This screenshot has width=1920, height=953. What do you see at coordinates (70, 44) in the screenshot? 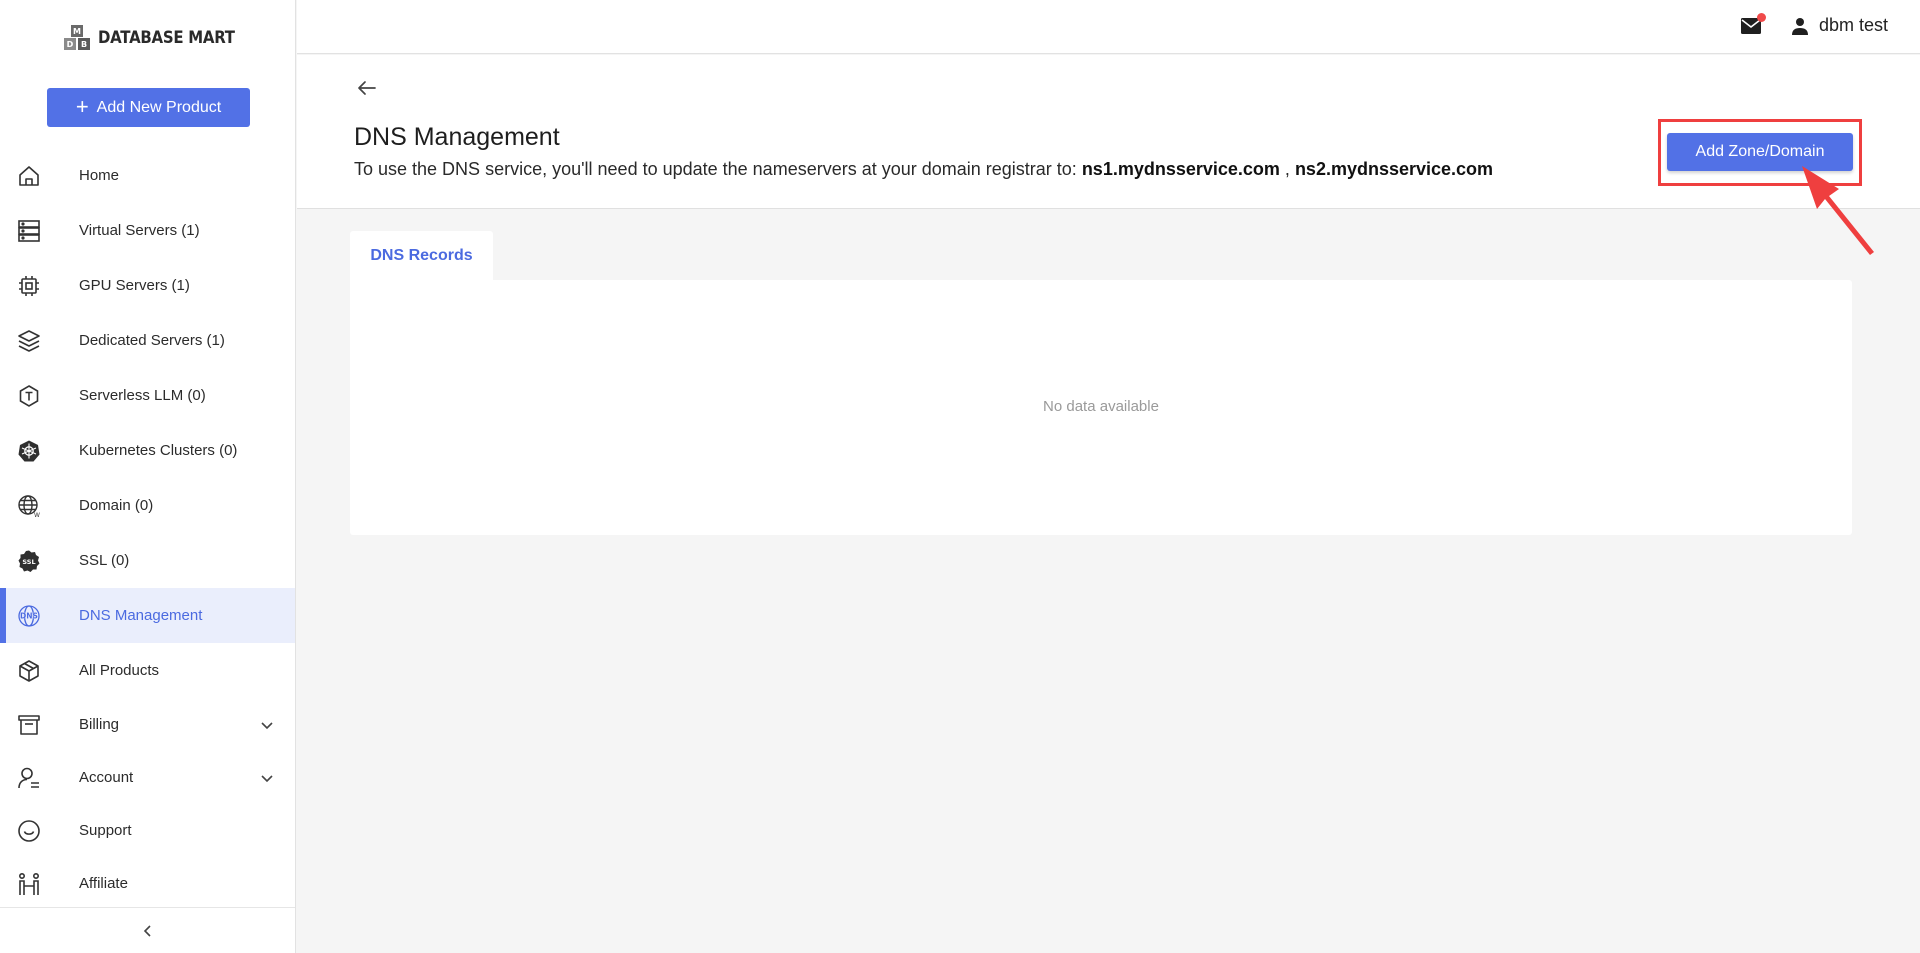
I see `svg-text: D` at bounding box center [70, 44].